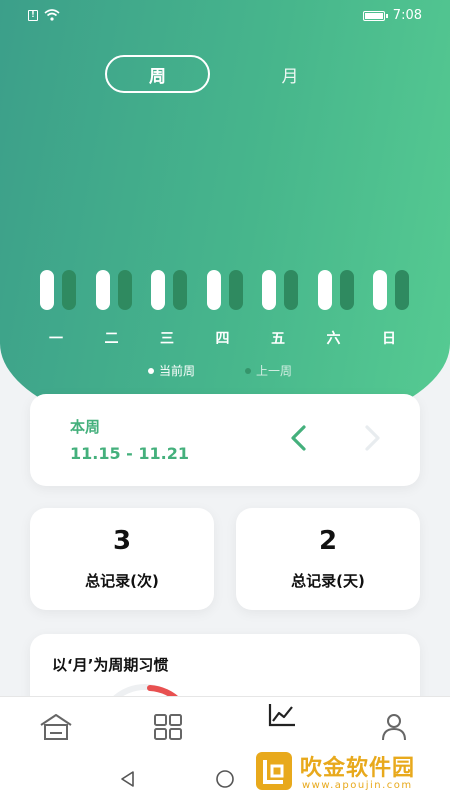  Describe the element at coordinates (33, 15) in the screenshot. I see `sim-alert-icon: !` at that location.